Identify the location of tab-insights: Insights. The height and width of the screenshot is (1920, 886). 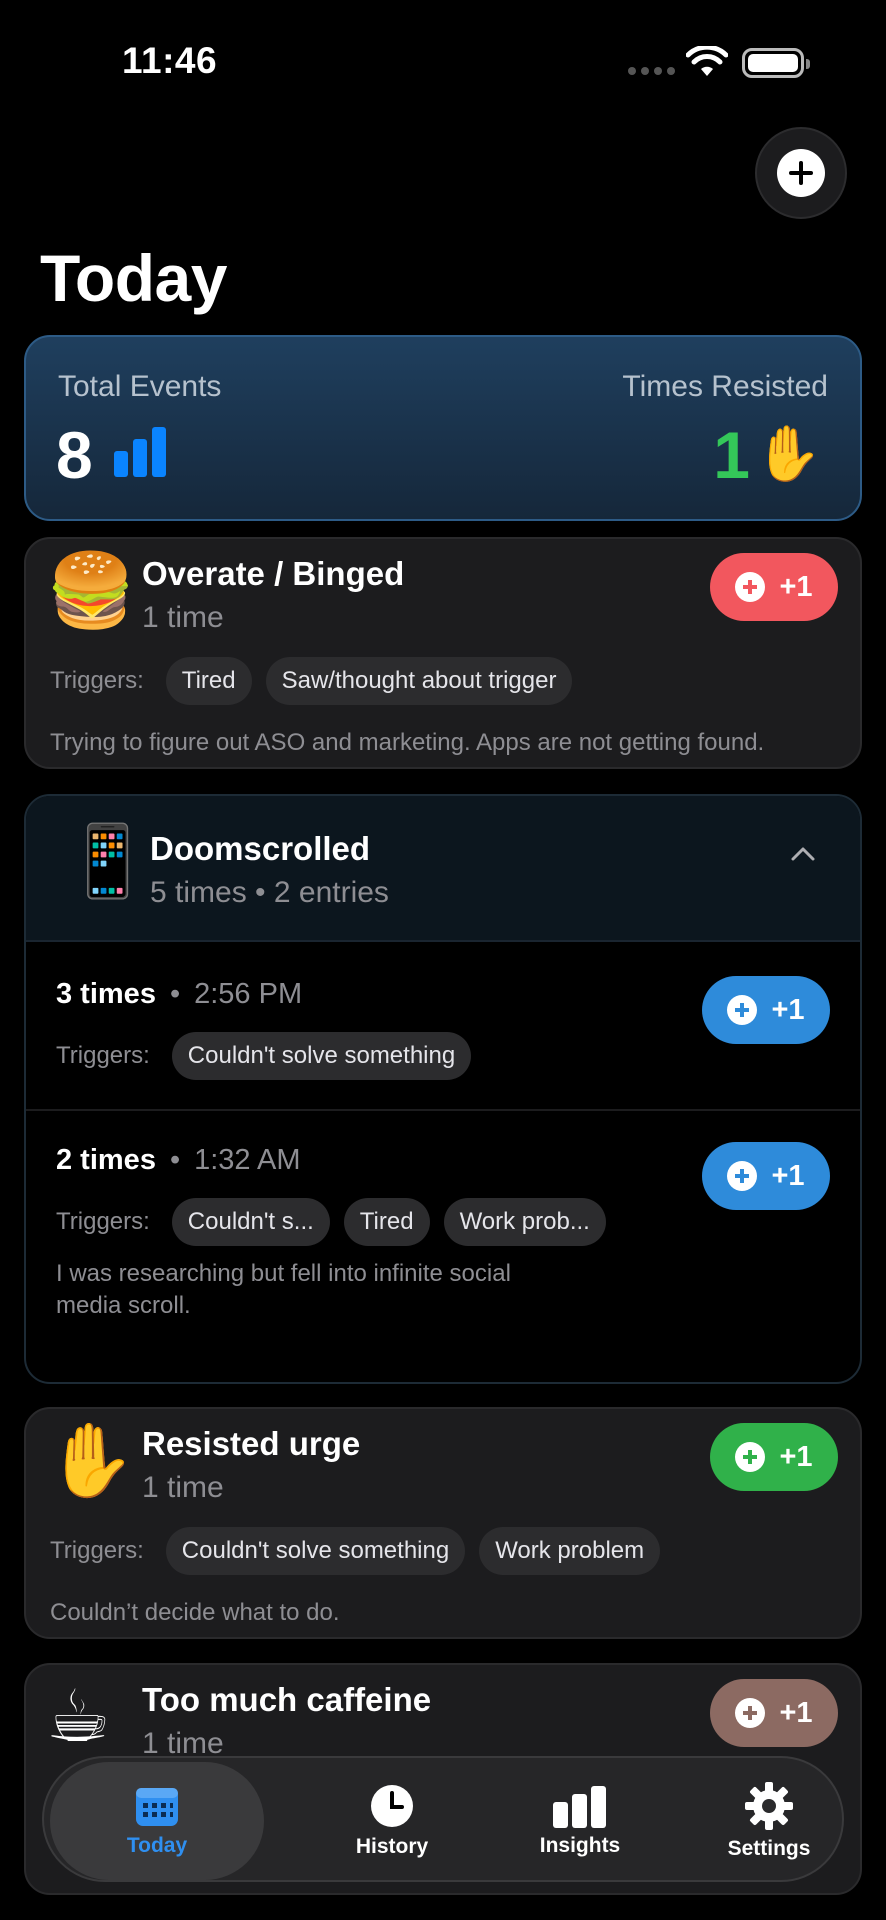
(580, 1821).